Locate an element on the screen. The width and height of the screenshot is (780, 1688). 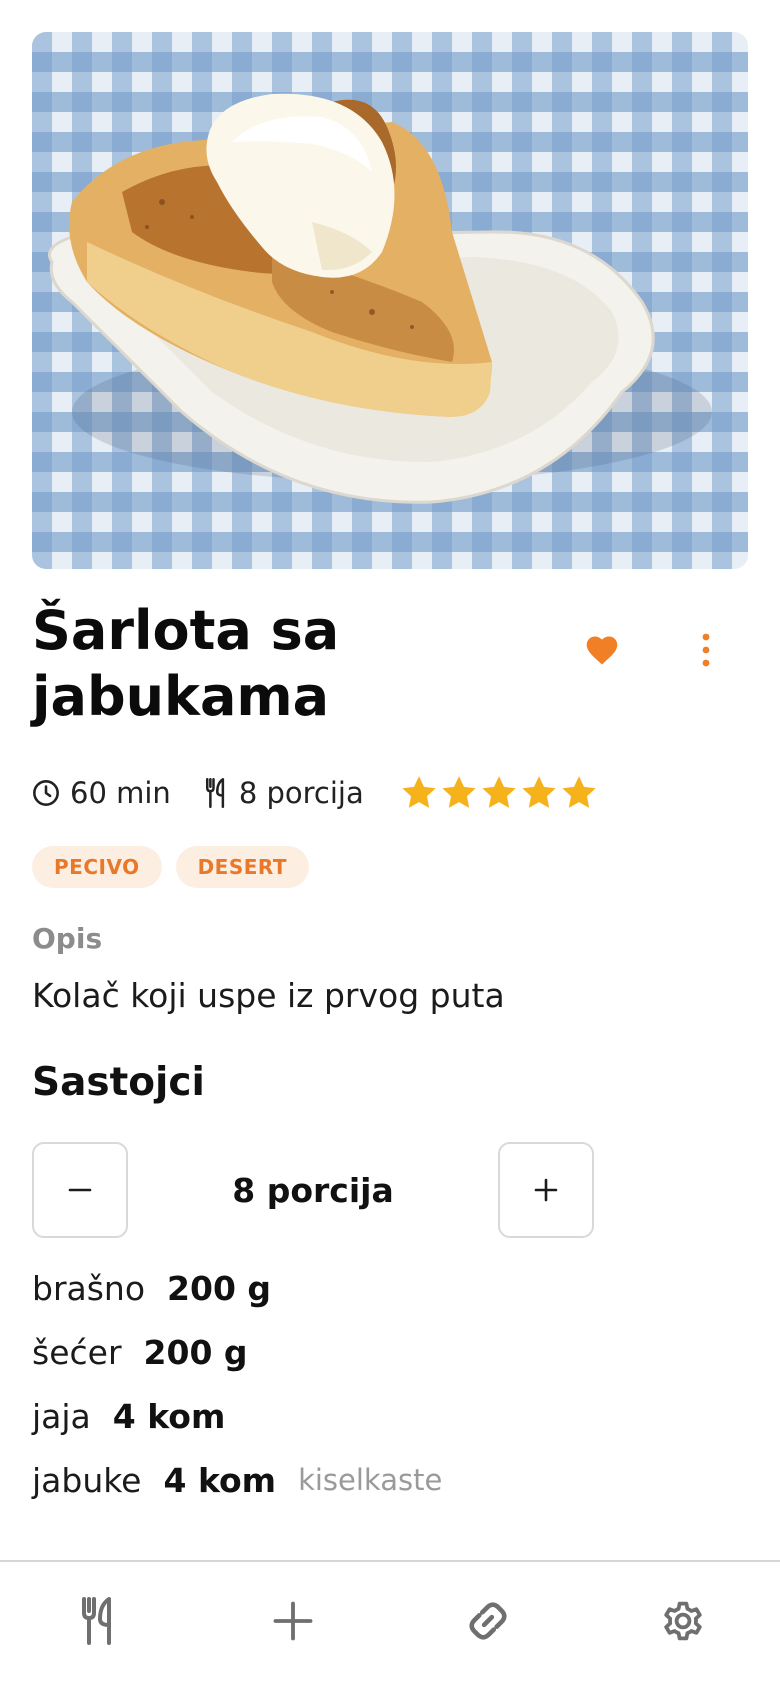
ingredient-row: šećer 200 g is located at coordinates (390, 1352).